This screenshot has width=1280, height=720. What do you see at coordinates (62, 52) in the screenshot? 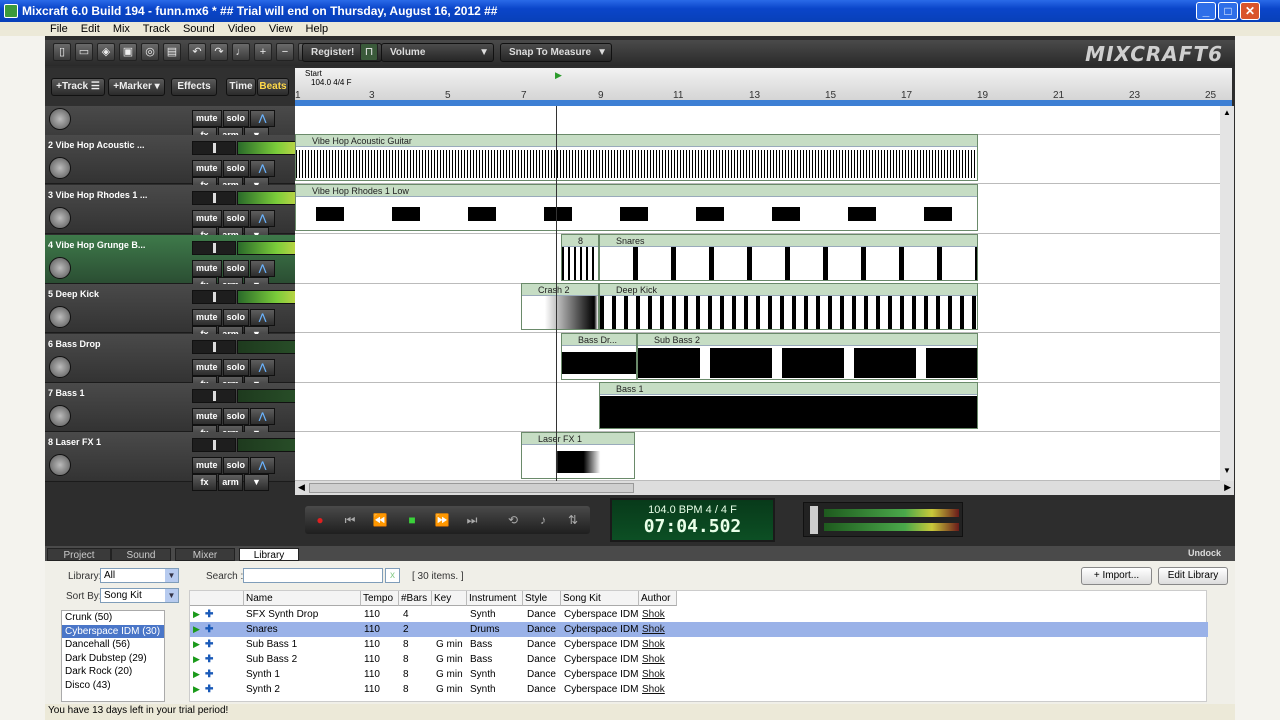
I see `new-icon: ▯` at bounding box center [62, 52].